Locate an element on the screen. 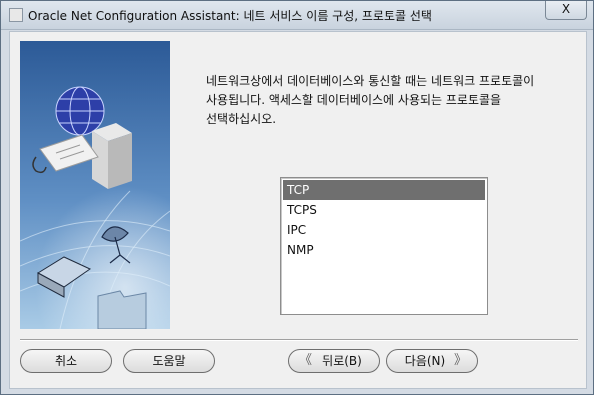 Image resolution: width=594 pixels, height=395 pixels. protocol-item-tcp: TCP is located at coordinates (384, 190).